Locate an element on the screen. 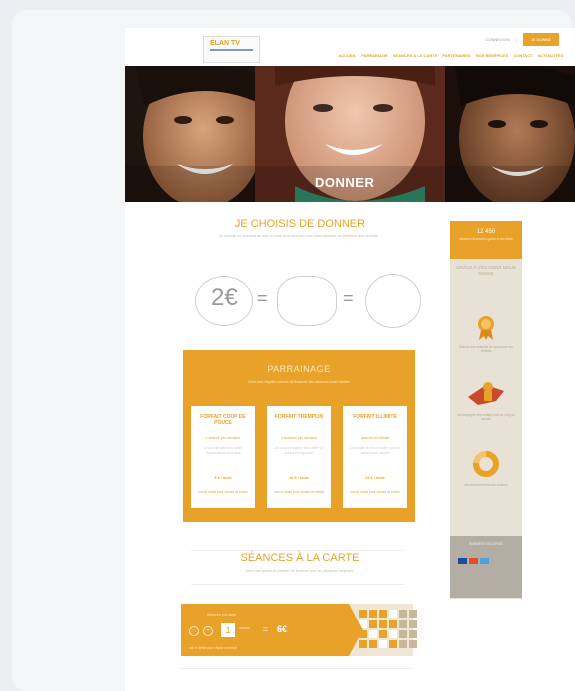  gym-sketch-icon is located at coordinates (307, 301).